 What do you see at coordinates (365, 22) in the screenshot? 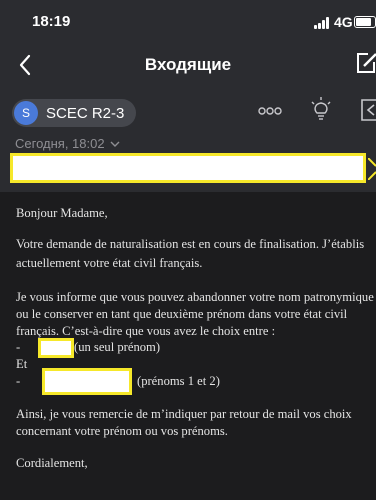
I see `battery-icon` at bounding box center [365, 22].